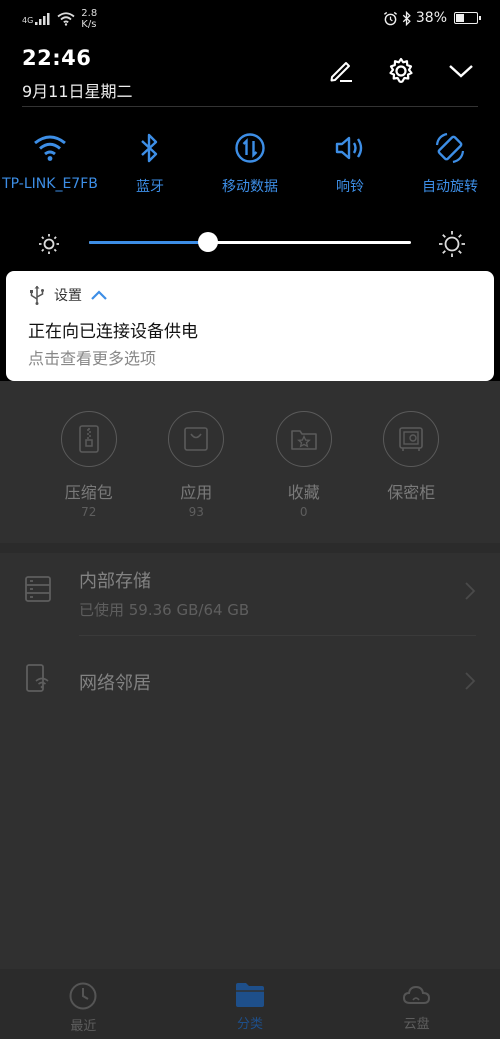 Image resolution: width=500 pixels, height=1039 pixels. Describe the element at coordinates (250, 326) in the screenshot. I see `usb-notification: 设置 正在向已连接设备供电 点击查看更多选项` at that location.